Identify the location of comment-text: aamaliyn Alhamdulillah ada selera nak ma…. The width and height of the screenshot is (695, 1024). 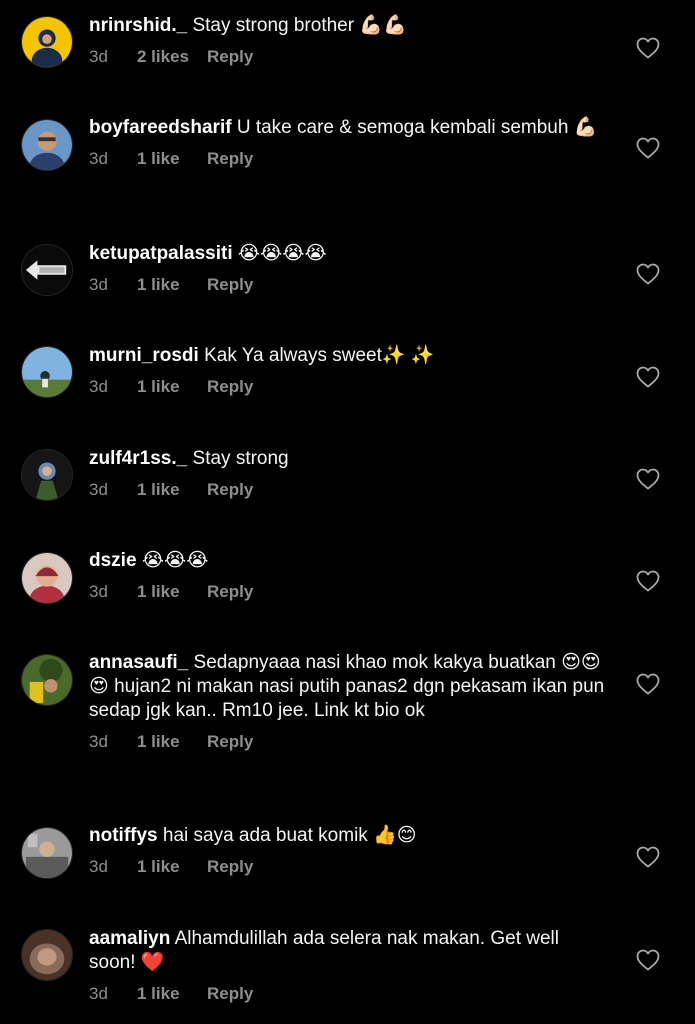
(349, 951).